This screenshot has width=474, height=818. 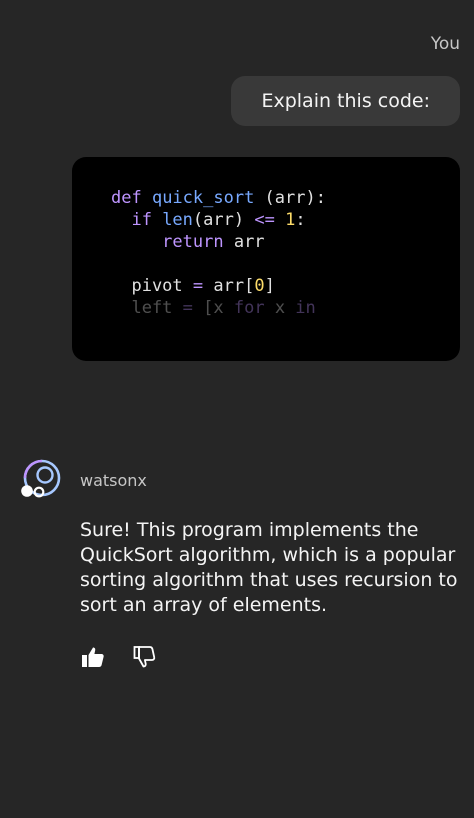 I want to click on code-line: return arr, so click(x=218, y=242).